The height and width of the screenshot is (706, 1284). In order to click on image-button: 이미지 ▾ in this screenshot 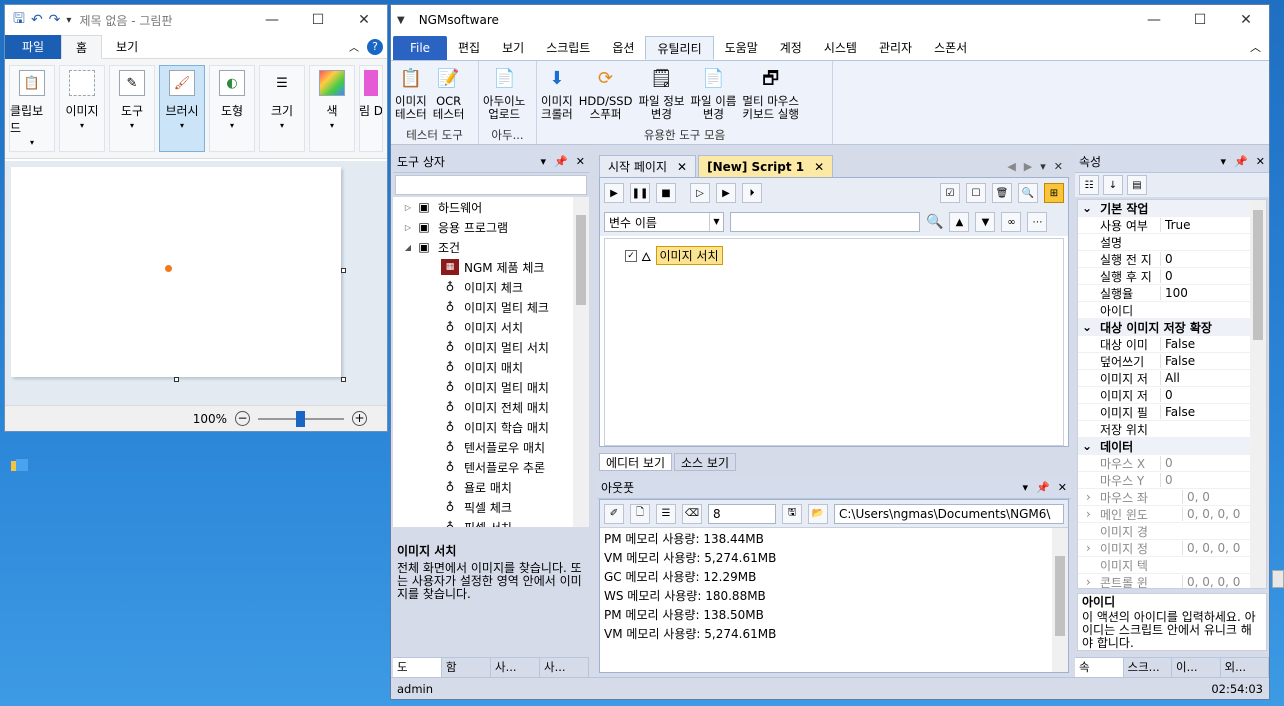, I will do `click(82, 108)`.